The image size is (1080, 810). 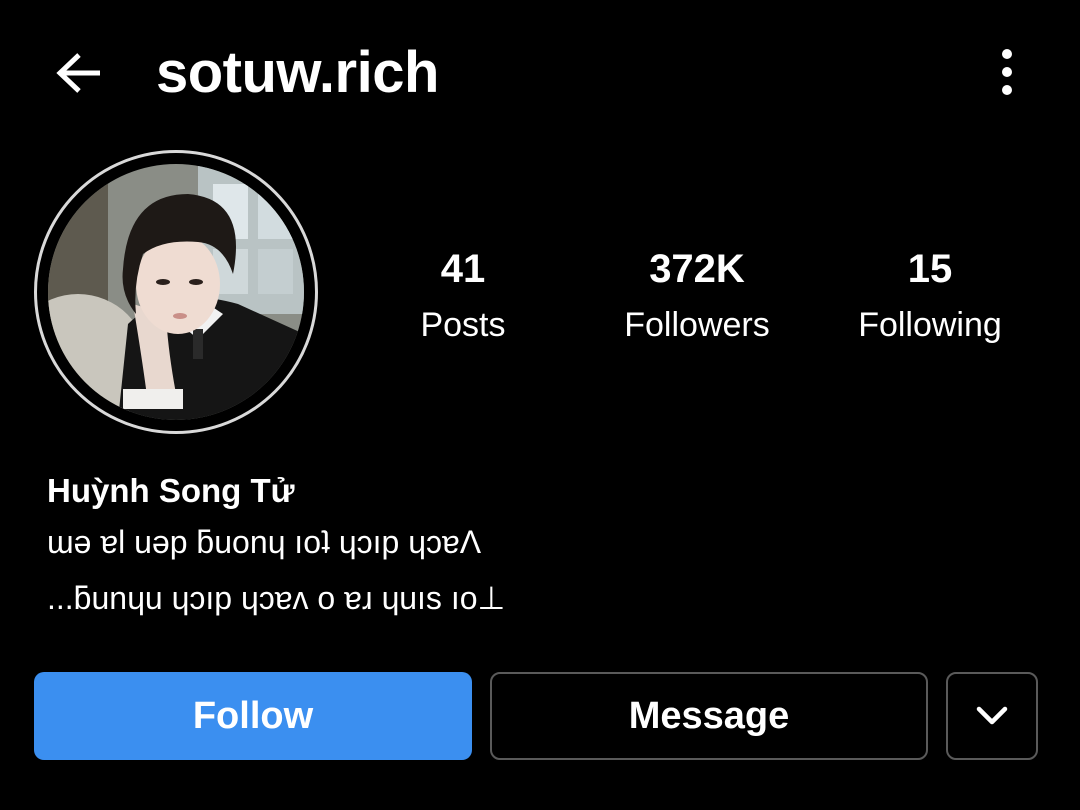 I want to click on suggested-accounts-button, so click(x=992, y=716).